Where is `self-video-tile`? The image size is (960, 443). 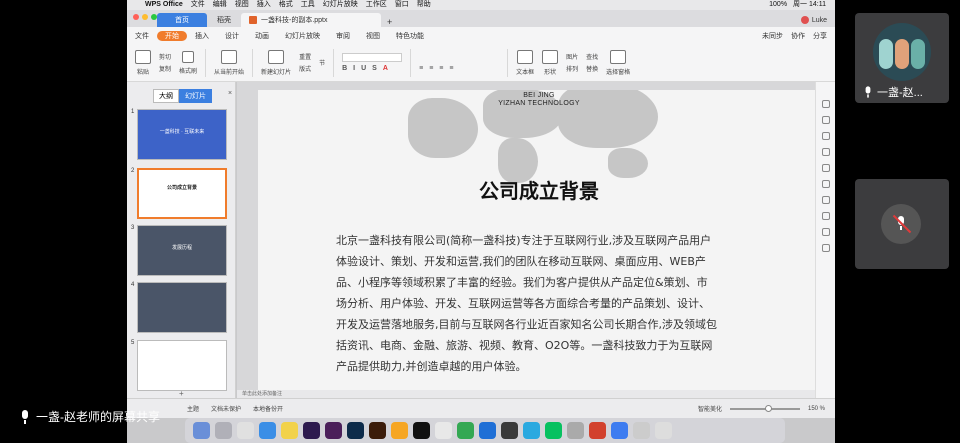
self-video-tile is located at coordinates (902, 224).